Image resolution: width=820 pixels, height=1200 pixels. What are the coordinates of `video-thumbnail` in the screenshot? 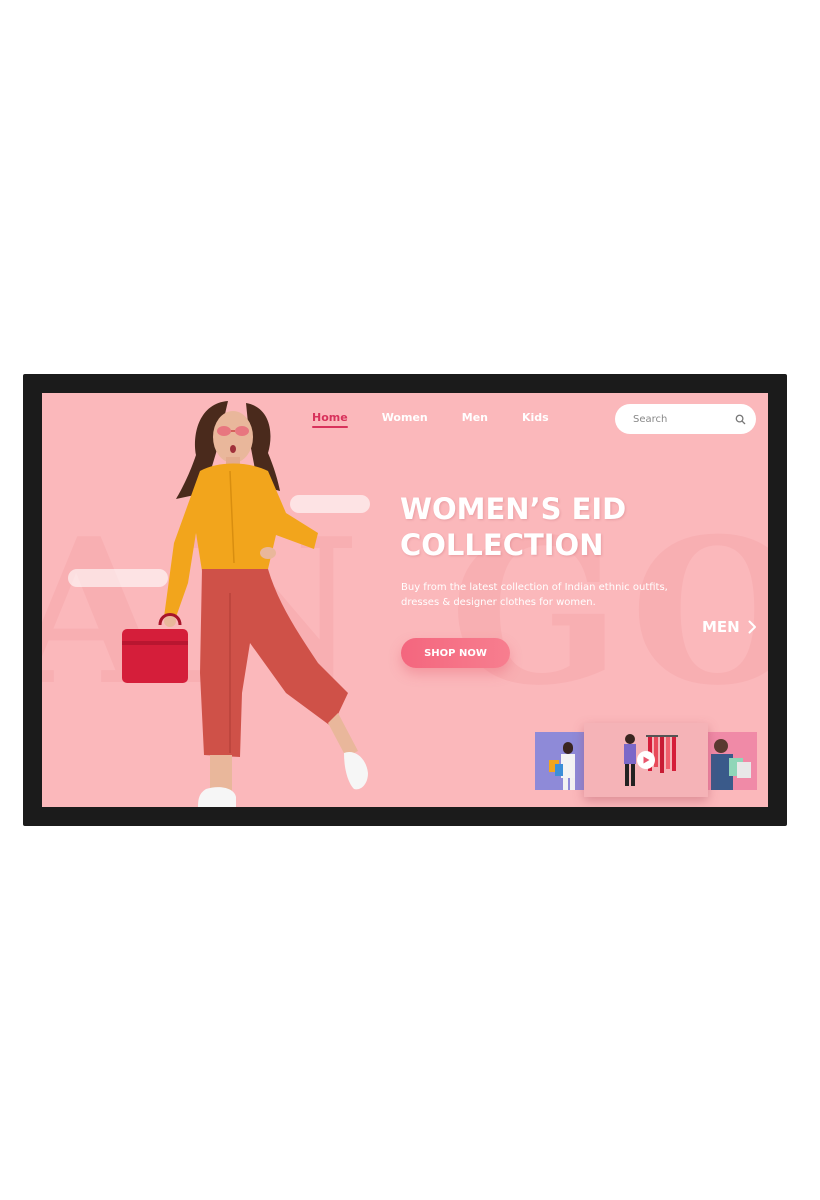 It's located at (646, 760).